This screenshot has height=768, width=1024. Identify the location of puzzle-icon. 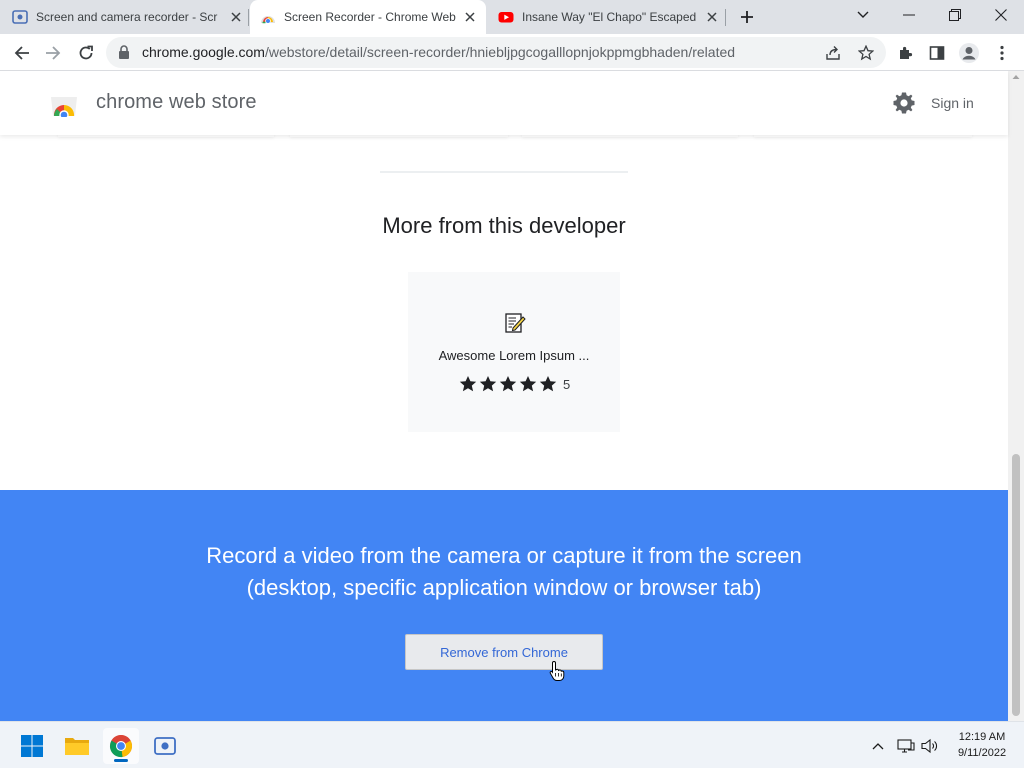
(906, 52).